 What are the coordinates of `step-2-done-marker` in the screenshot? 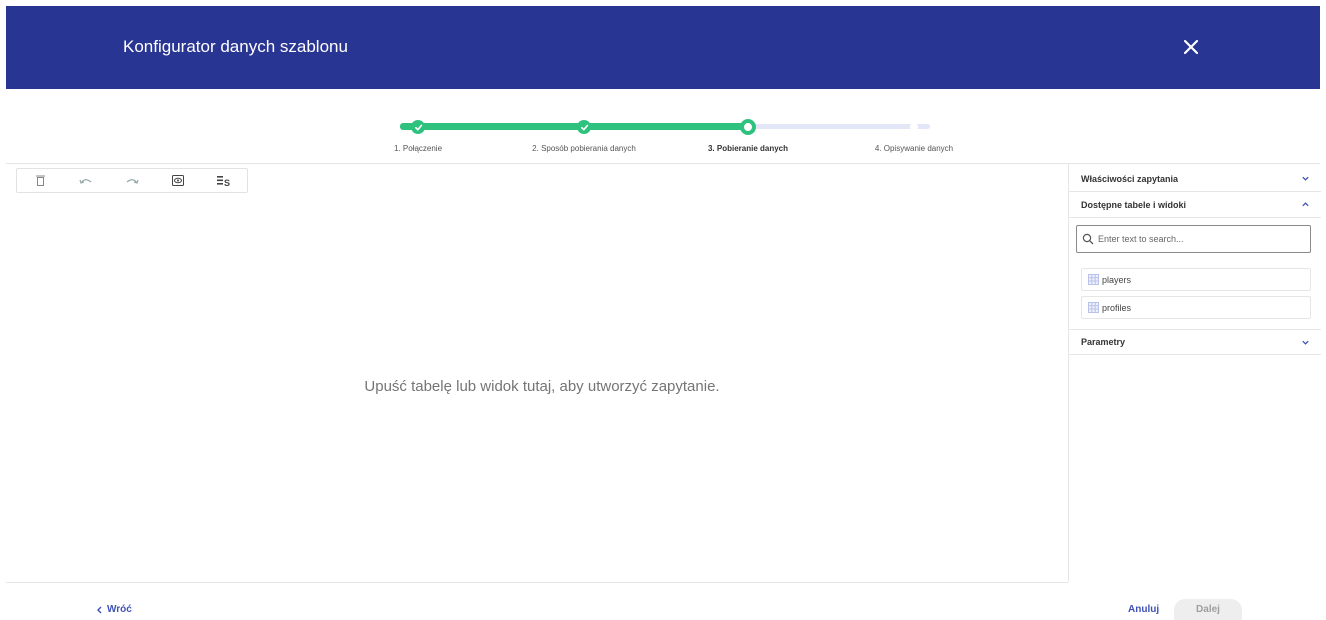 It's located at (584, 127).